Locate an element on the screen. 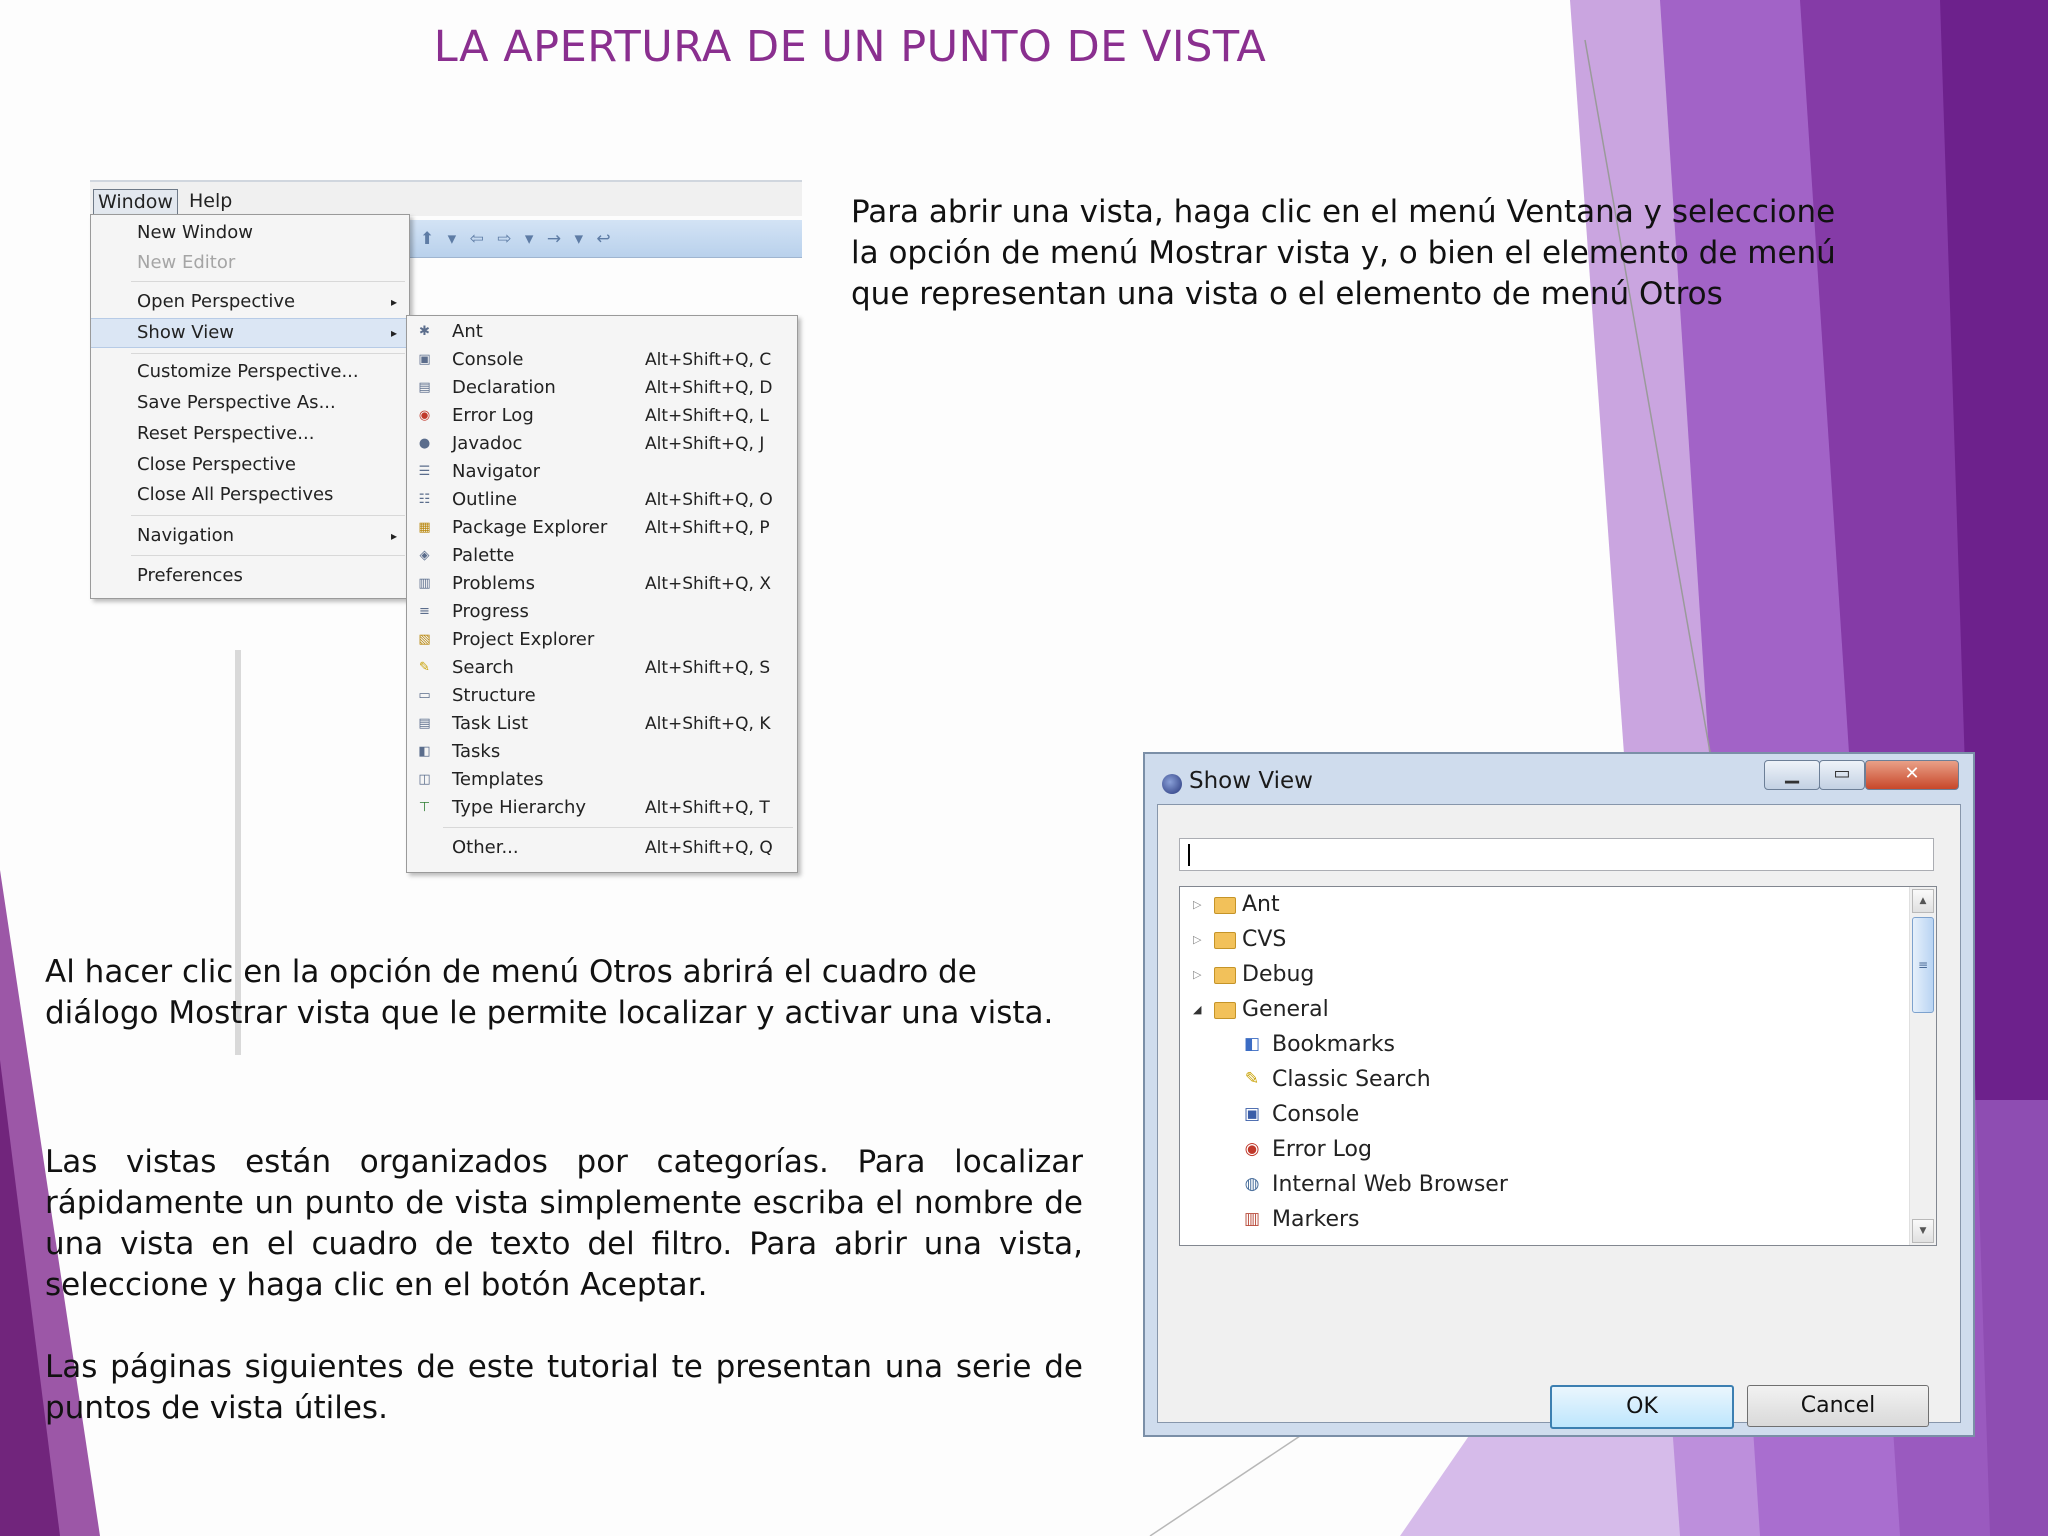 The width and height of the screenshot is (2048, 1536). tasks-icon: ◧ is located at coordinates (424, 751).